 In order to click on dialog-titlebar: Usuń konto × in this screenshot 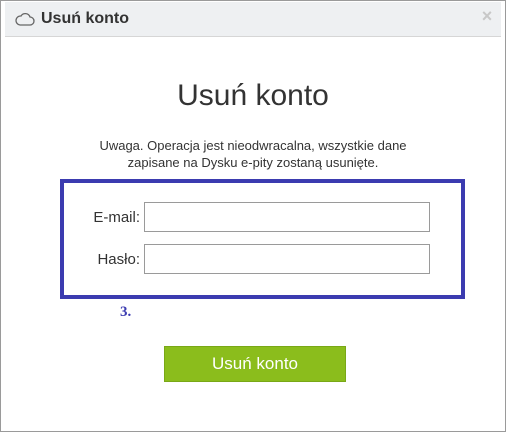, I will do `click(253, 19)`.